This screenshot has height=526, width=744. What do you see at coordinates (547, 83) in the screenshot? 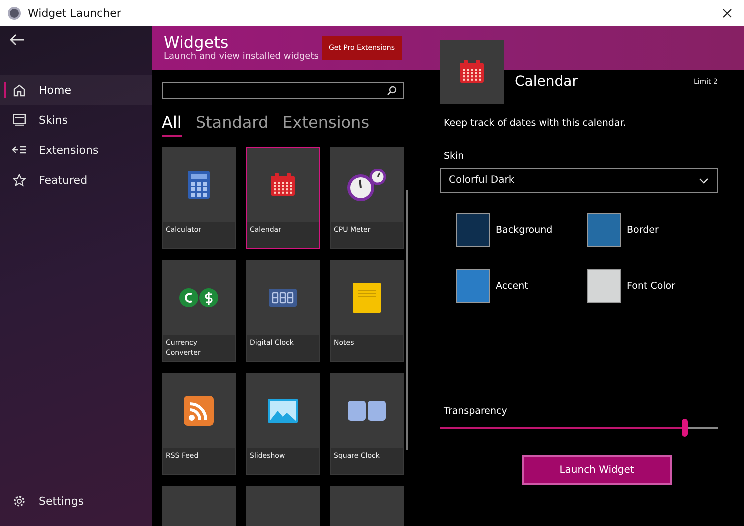
I see `widget-name: Calendar` at bounding box center [547, 83].